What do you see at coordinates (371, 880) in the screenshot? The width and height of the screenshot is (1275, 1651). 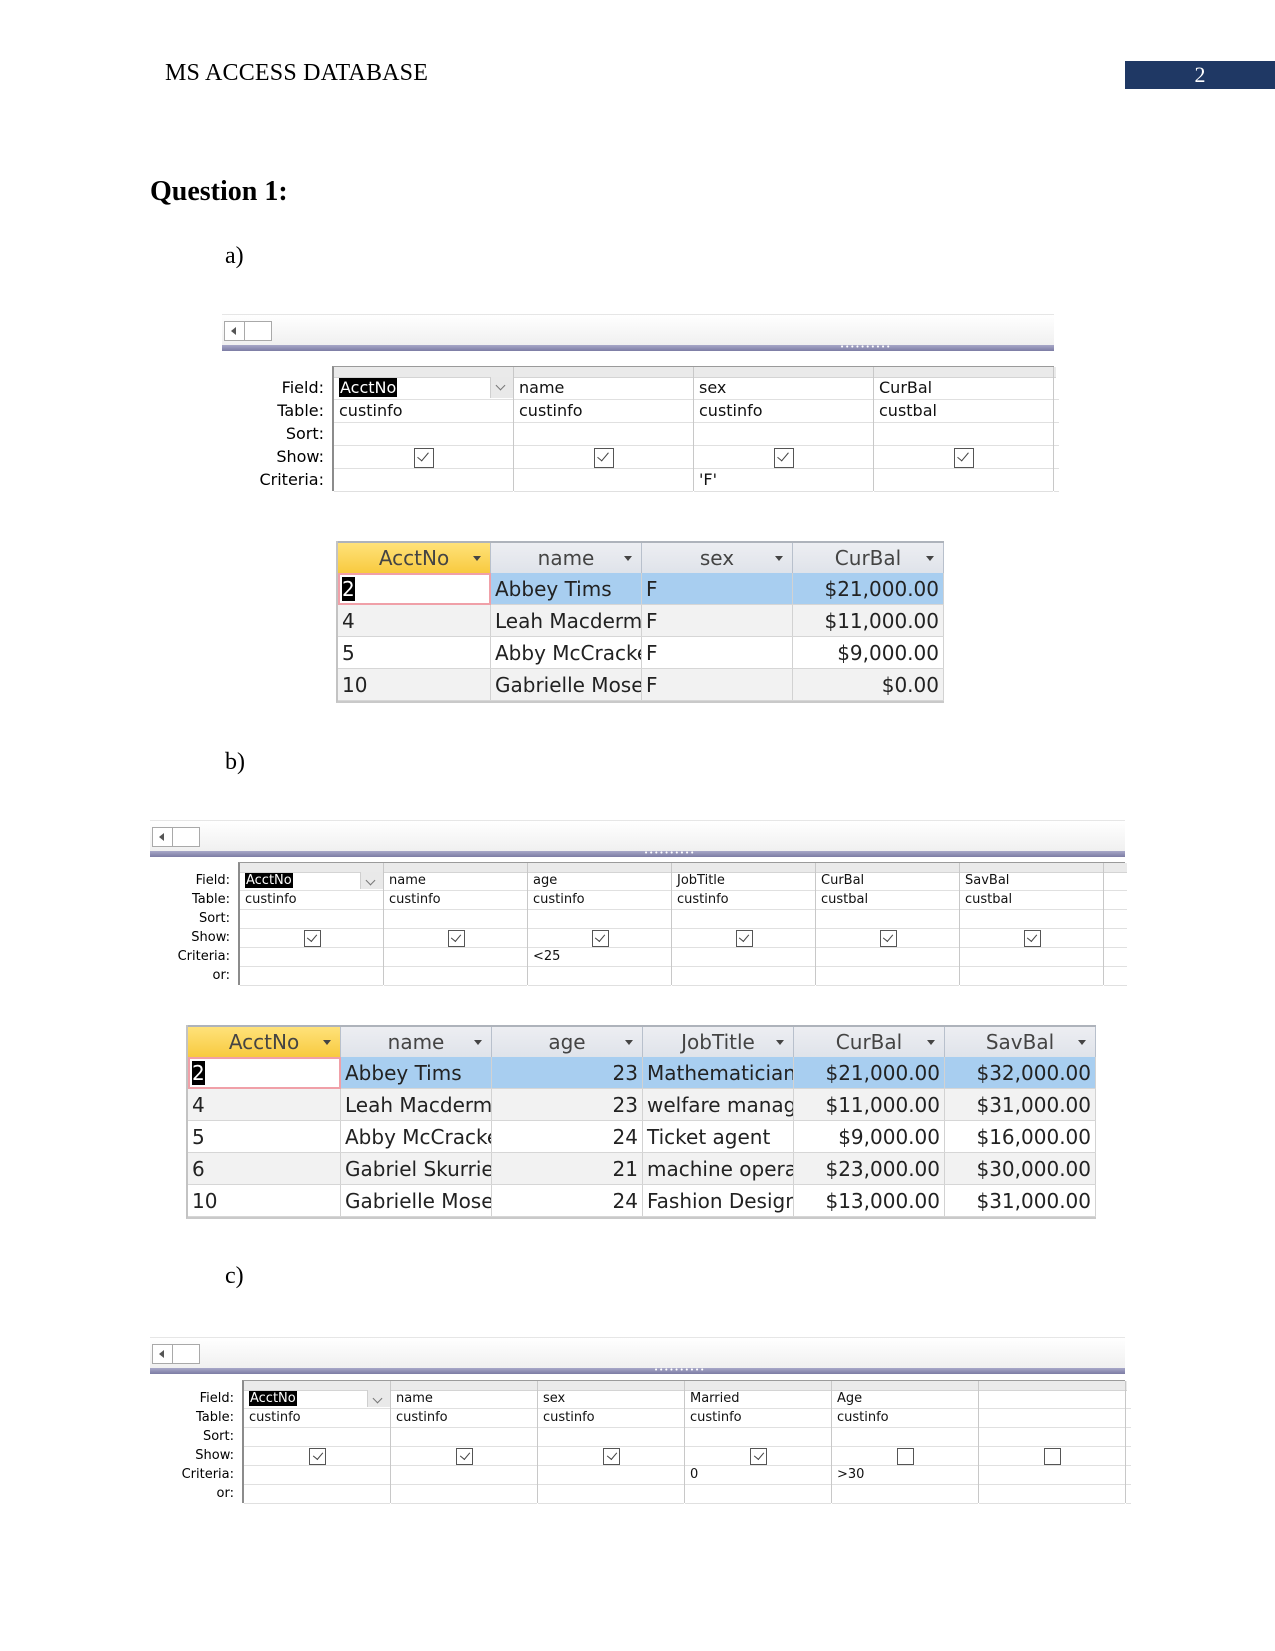 I see `chevron-down-icon` at bounding box center [371, 880].